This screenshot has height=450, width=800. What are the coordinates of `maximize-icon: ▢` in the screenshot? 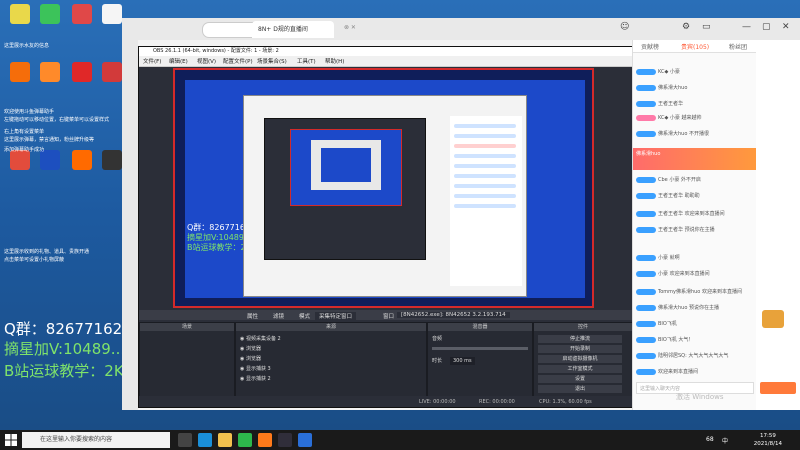 It's located at (766, 27).